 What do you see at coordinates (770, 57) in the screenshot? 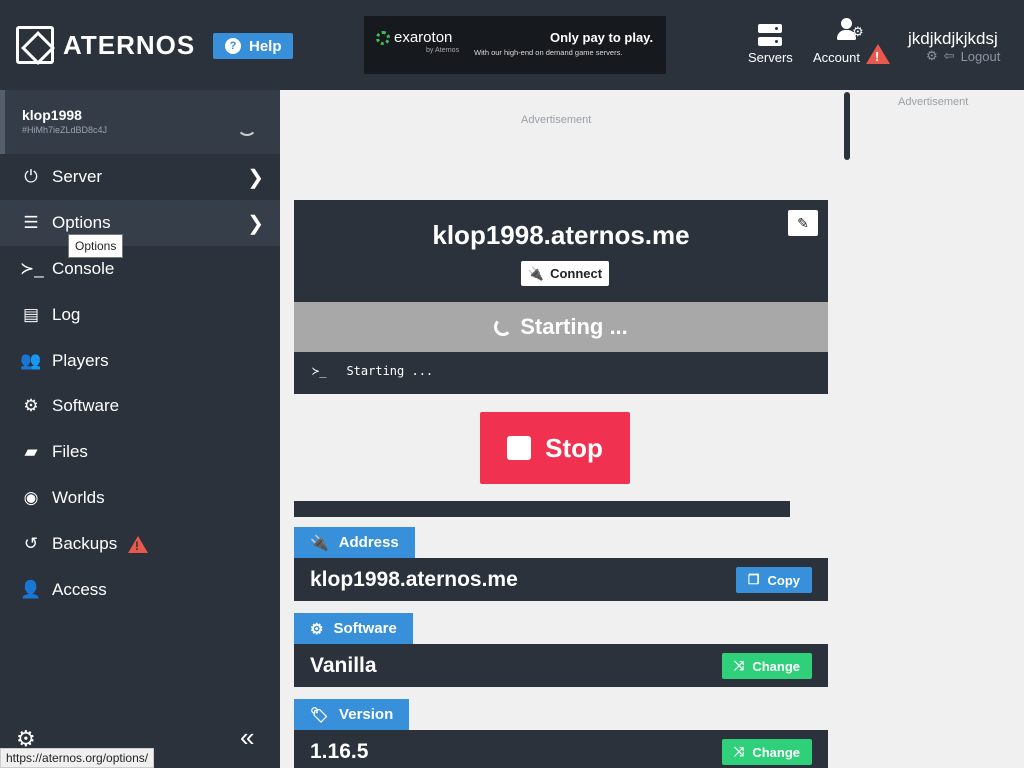
I see `servers-link: Servers` at bounding box center [770, 57].